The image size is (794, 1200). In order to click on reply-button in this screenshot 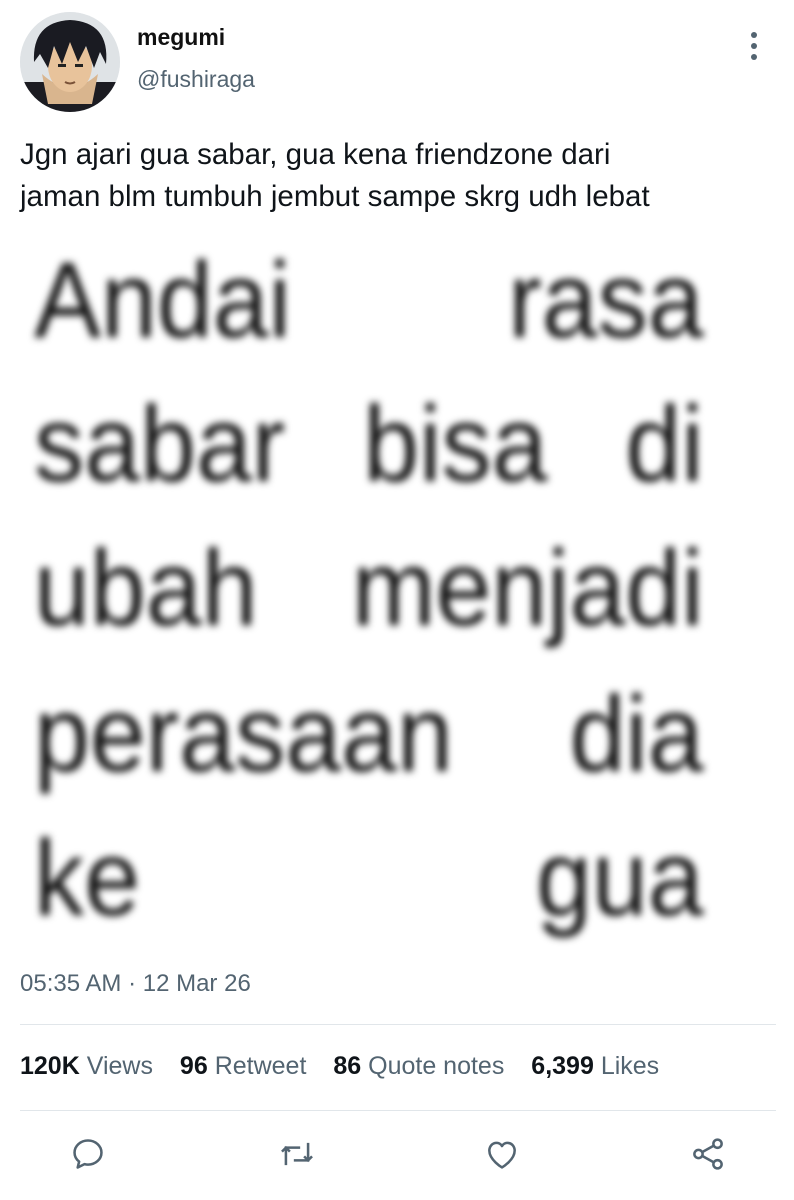, I will do `click(88, 1154)`.